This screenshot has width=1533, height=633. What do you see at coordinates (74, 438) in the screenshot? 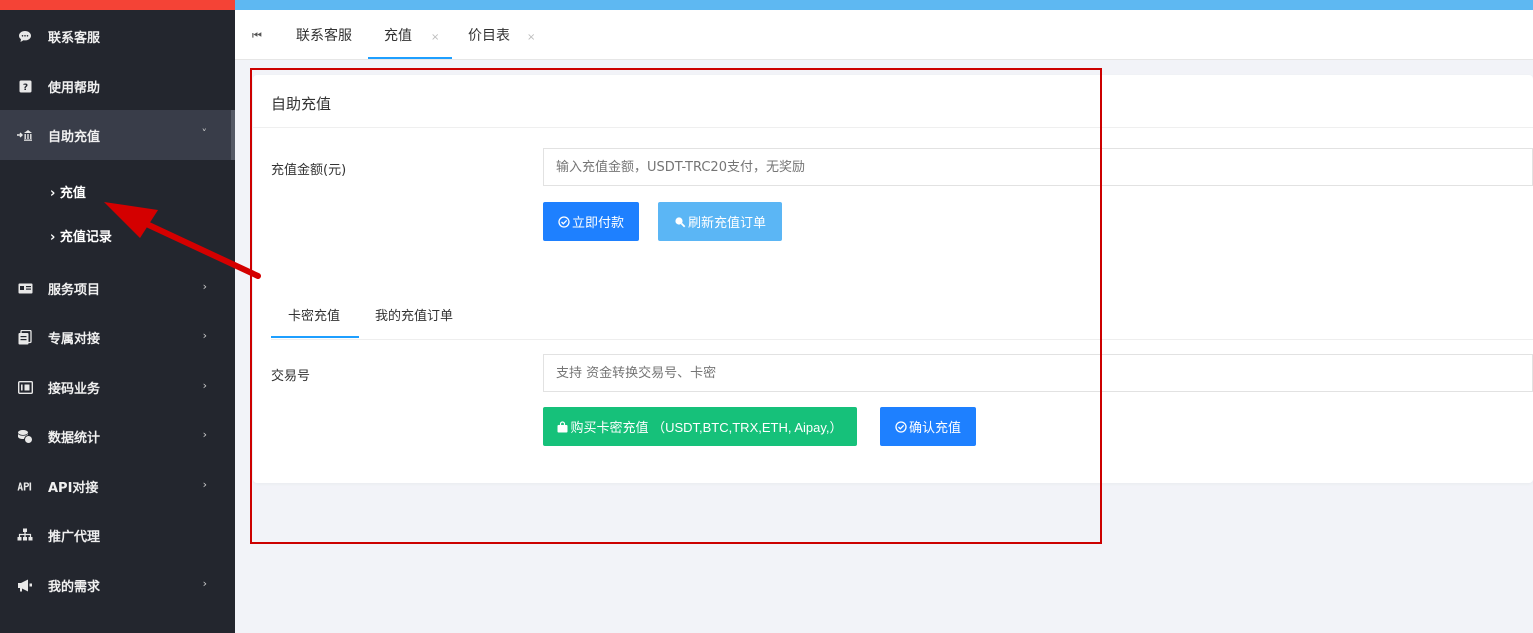
I see `sidebar-item-label: 数据统计` at bounding box center [74, 438].